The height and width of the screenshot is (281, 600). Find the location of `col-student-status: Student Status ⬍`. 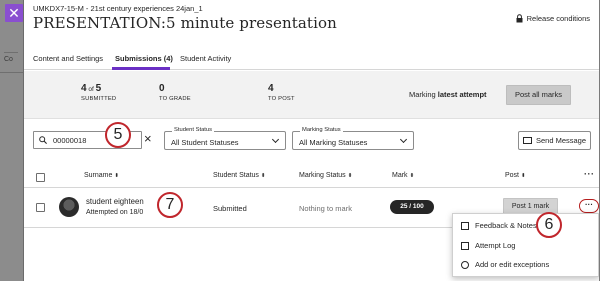

col-student-status: Student Status ⬍ is located at coordinates (239, 175).